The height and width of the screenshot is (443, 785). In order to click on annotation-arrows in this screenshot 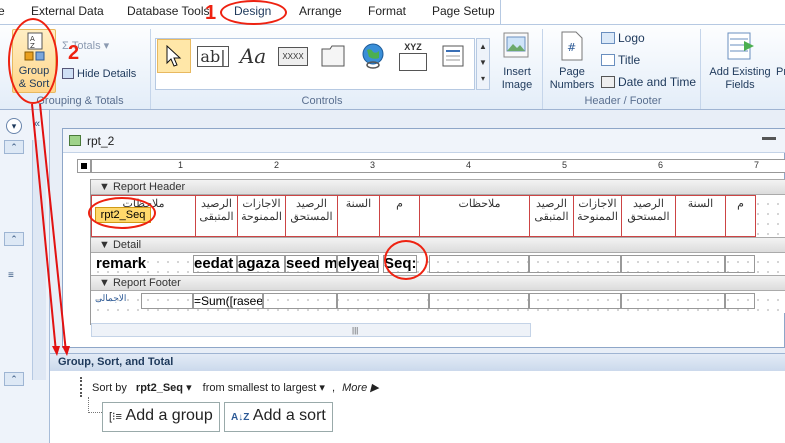, I will do `click(50, 229)`.